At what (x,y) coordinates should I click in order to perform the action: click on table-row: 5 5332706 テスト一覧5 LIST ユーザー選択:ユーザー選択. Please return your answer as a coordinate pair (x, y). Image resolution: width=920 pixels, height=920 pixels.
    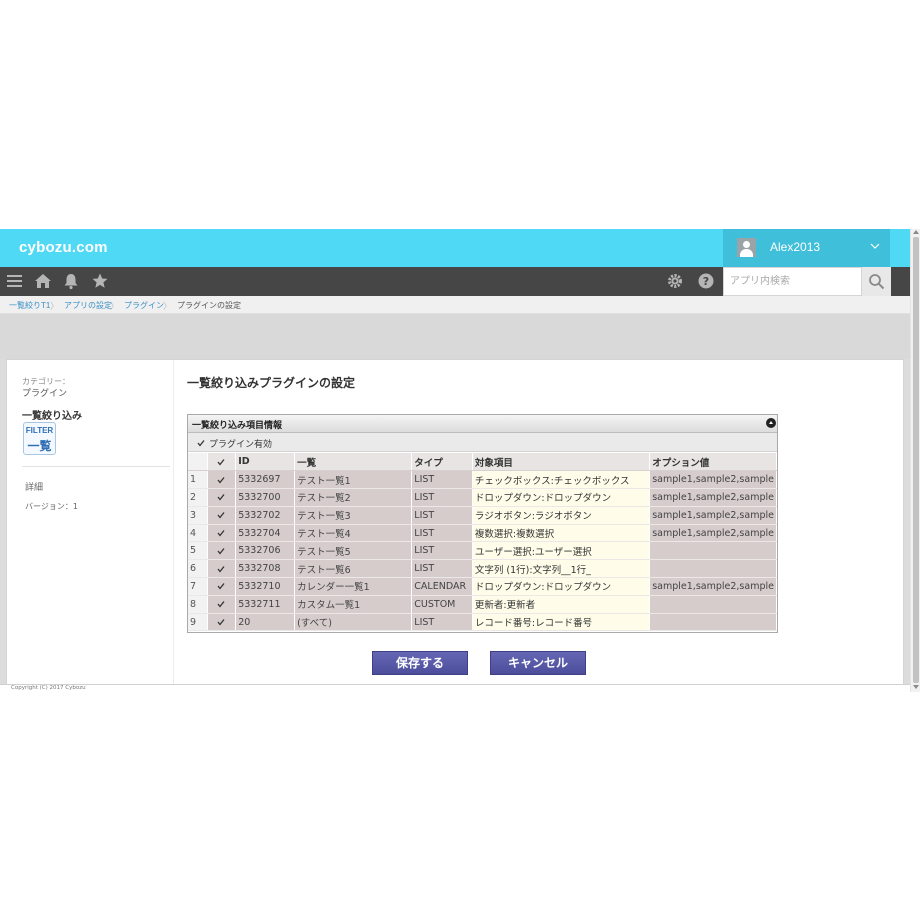
    Looking at the image, I should click on (482, 551).